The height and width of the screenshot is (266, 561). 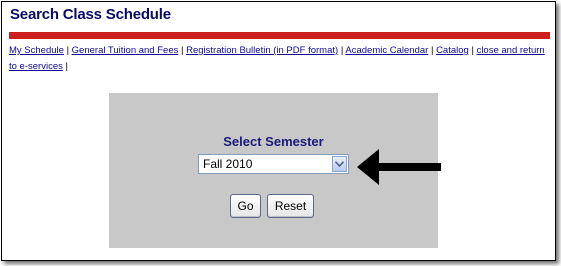 I want to click on semester-select-value: Fall 2010, so click(x=228, y=164).